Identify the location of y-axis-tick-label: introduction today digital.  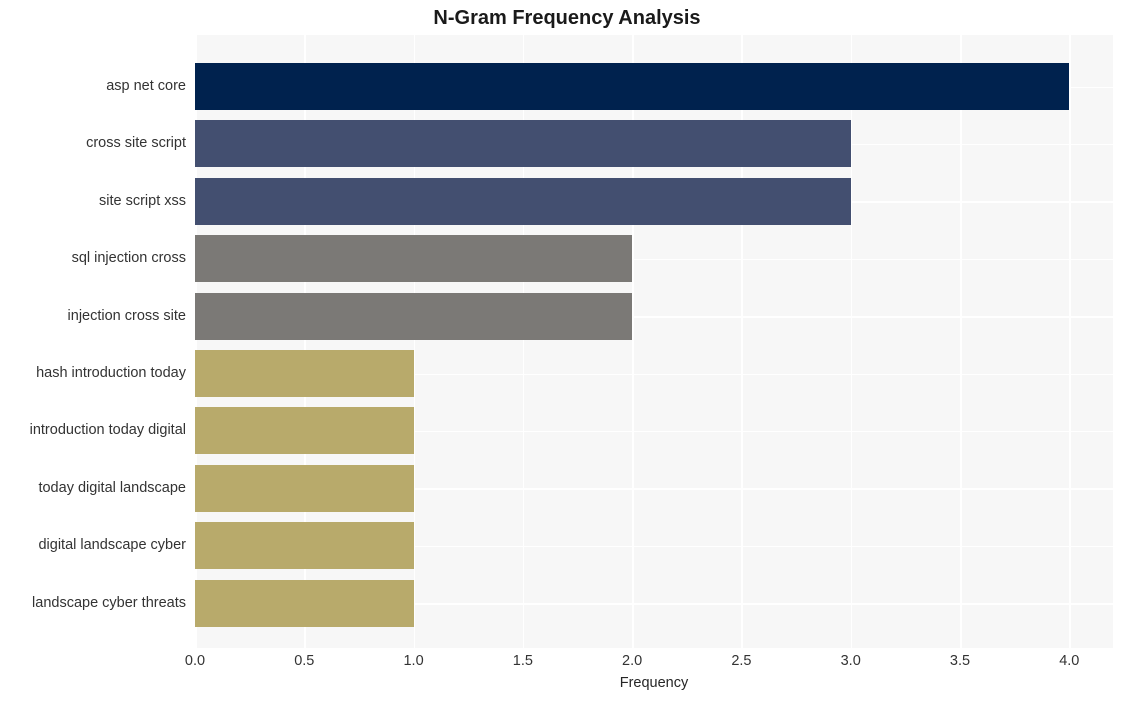
(107, 430).